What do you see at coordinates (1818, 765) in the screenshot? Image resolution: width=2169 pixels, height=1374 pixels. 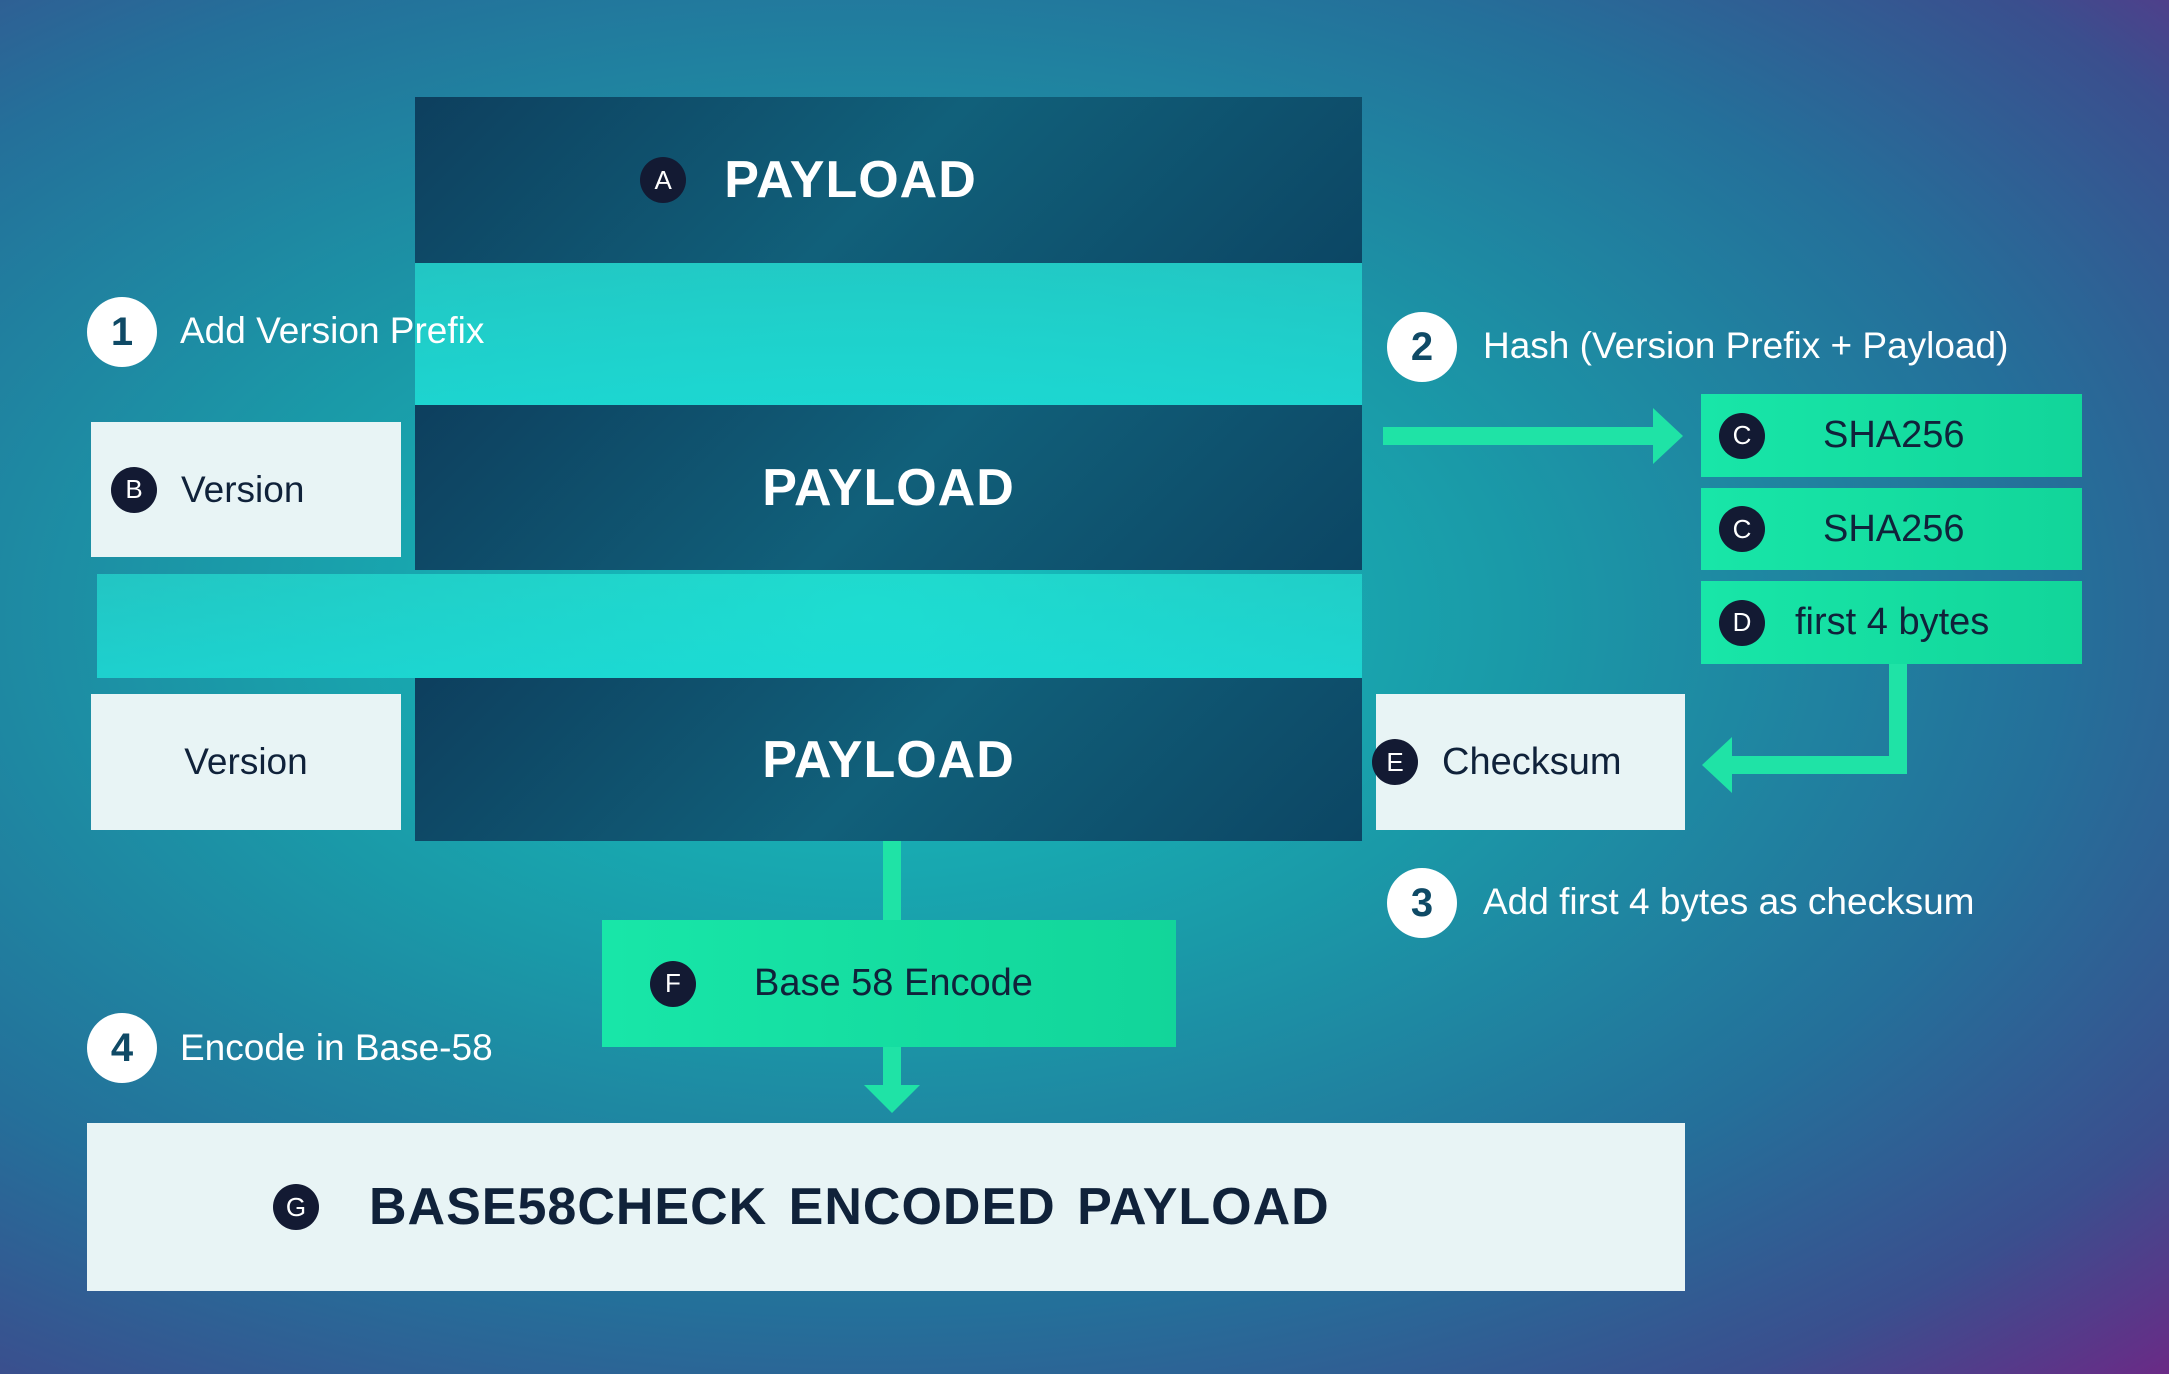 I see `connector-horizontal` at bounding box center [1818, 765].